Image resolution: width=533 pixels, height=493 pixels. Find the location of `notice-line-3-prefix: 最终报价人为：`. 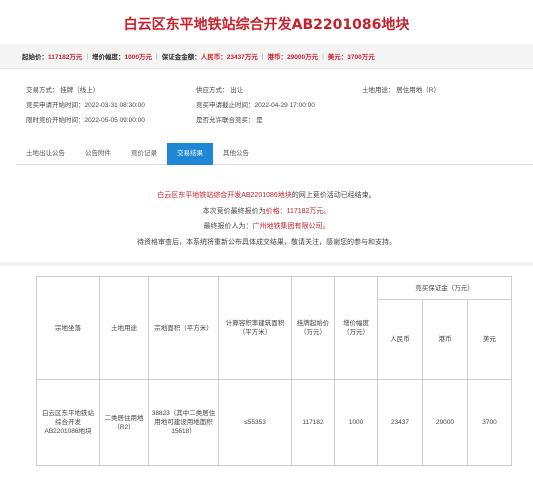

notice-line-3-prefix: 最终报价人为： is located at coordinates (228, 226).